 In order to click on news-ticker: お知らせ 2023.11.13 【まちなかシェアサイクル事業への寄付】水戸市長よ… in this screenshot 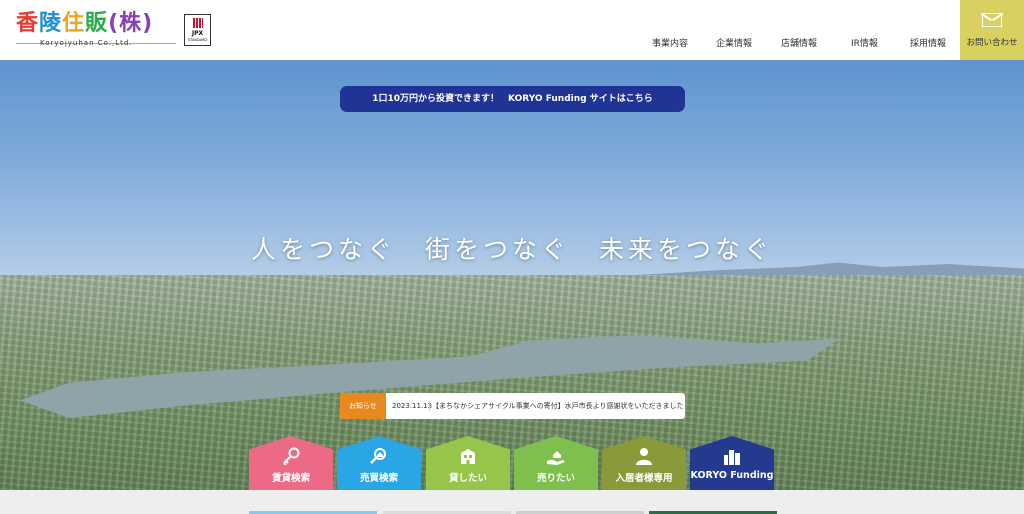, I will do `click(512, 406)`.